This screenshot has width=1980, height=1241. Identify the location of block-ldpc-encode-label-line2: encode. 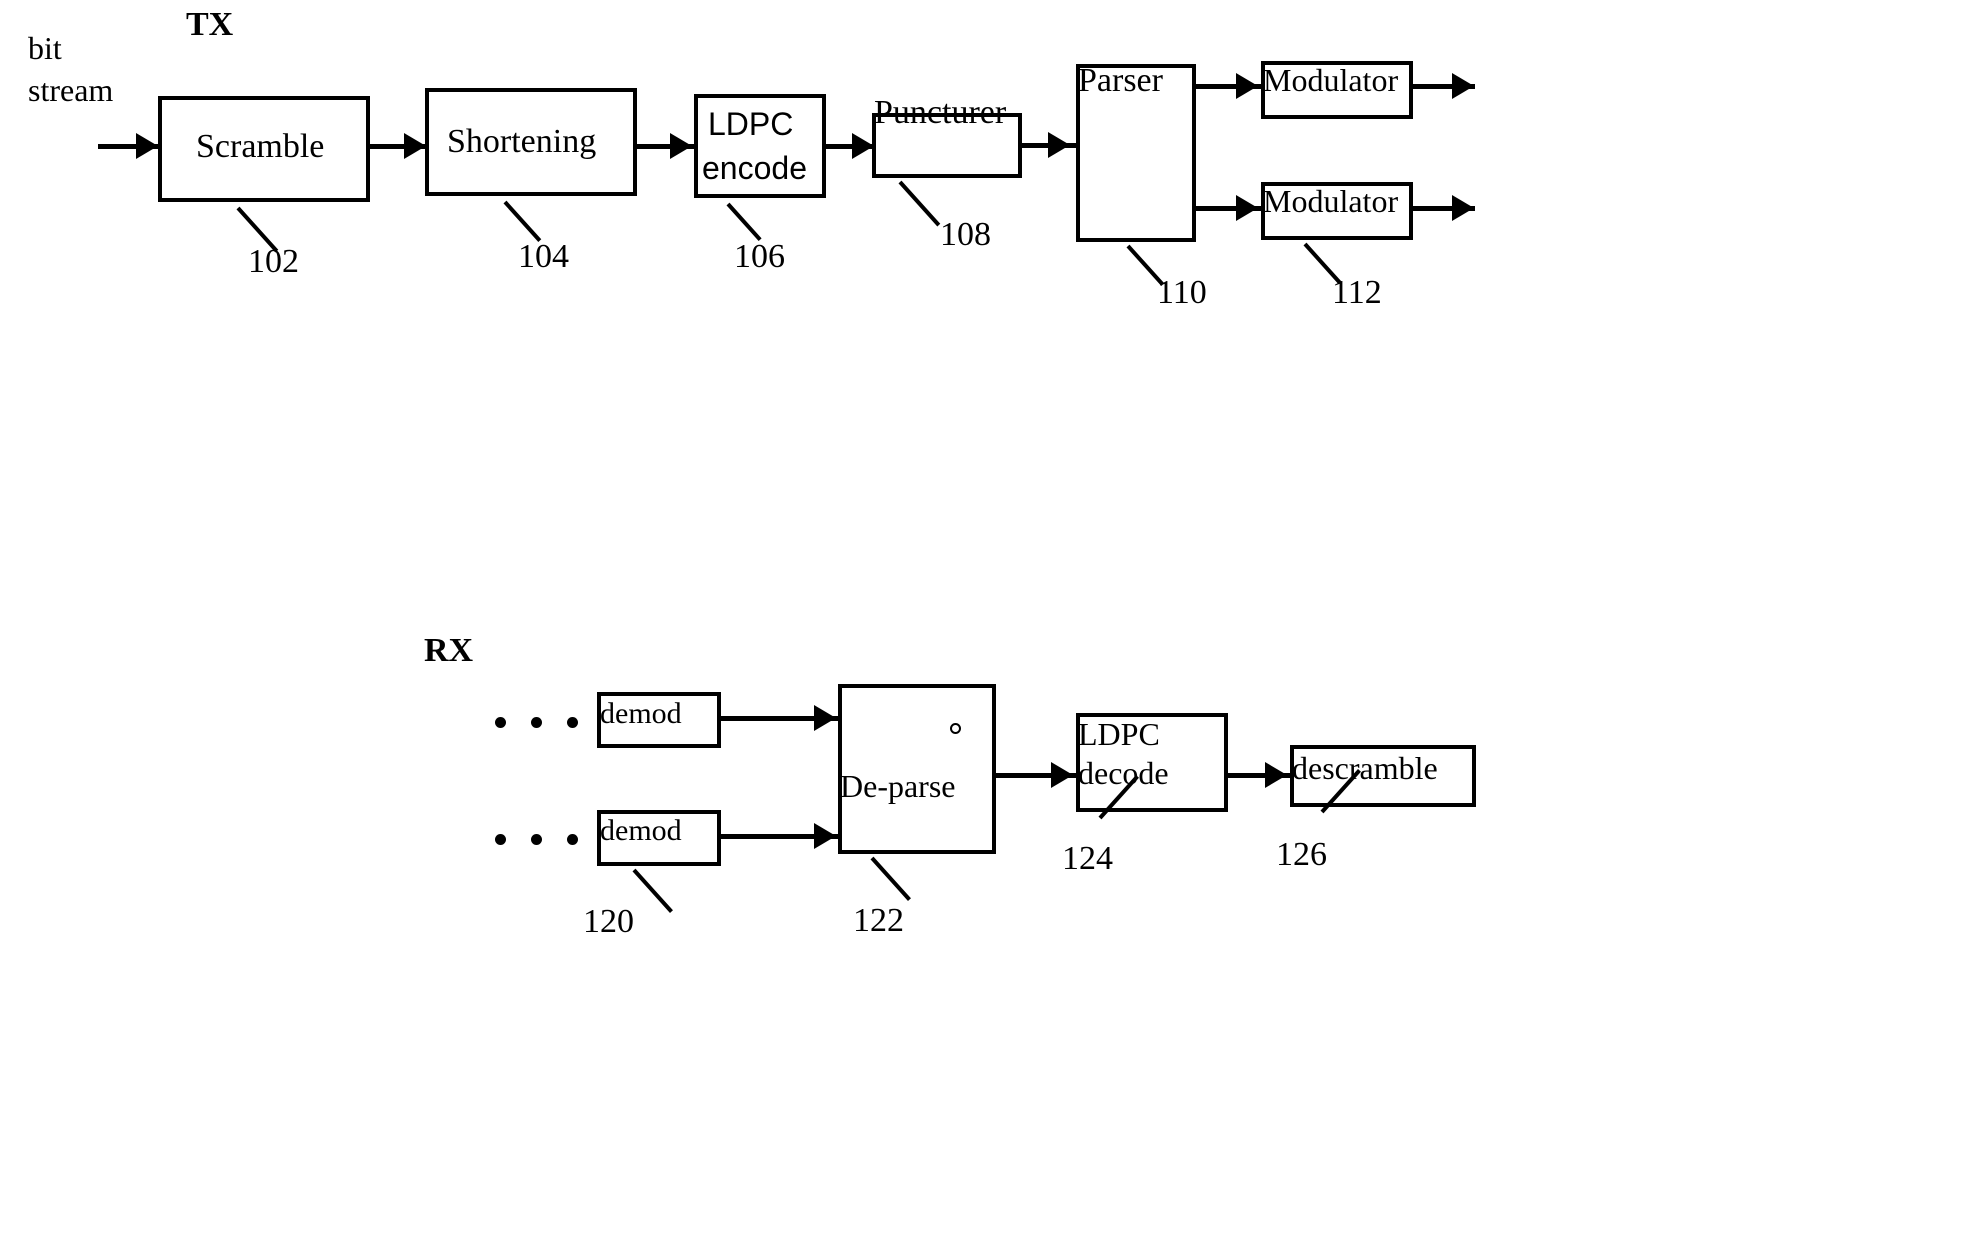
(754, 168).